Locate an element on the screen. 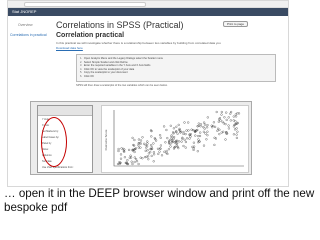 This screenshot has height=240, width=320. step-number: 1. is located at coordinates (81, 58).